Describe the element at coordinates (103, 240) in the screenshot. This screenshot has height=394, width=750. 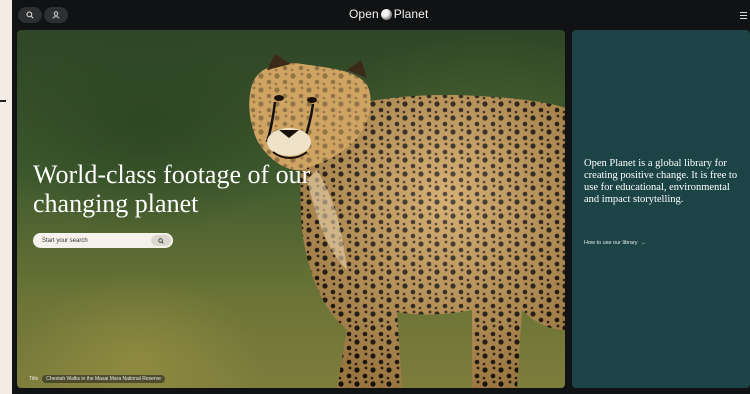
I see `search-bar: Start your search` at that location.